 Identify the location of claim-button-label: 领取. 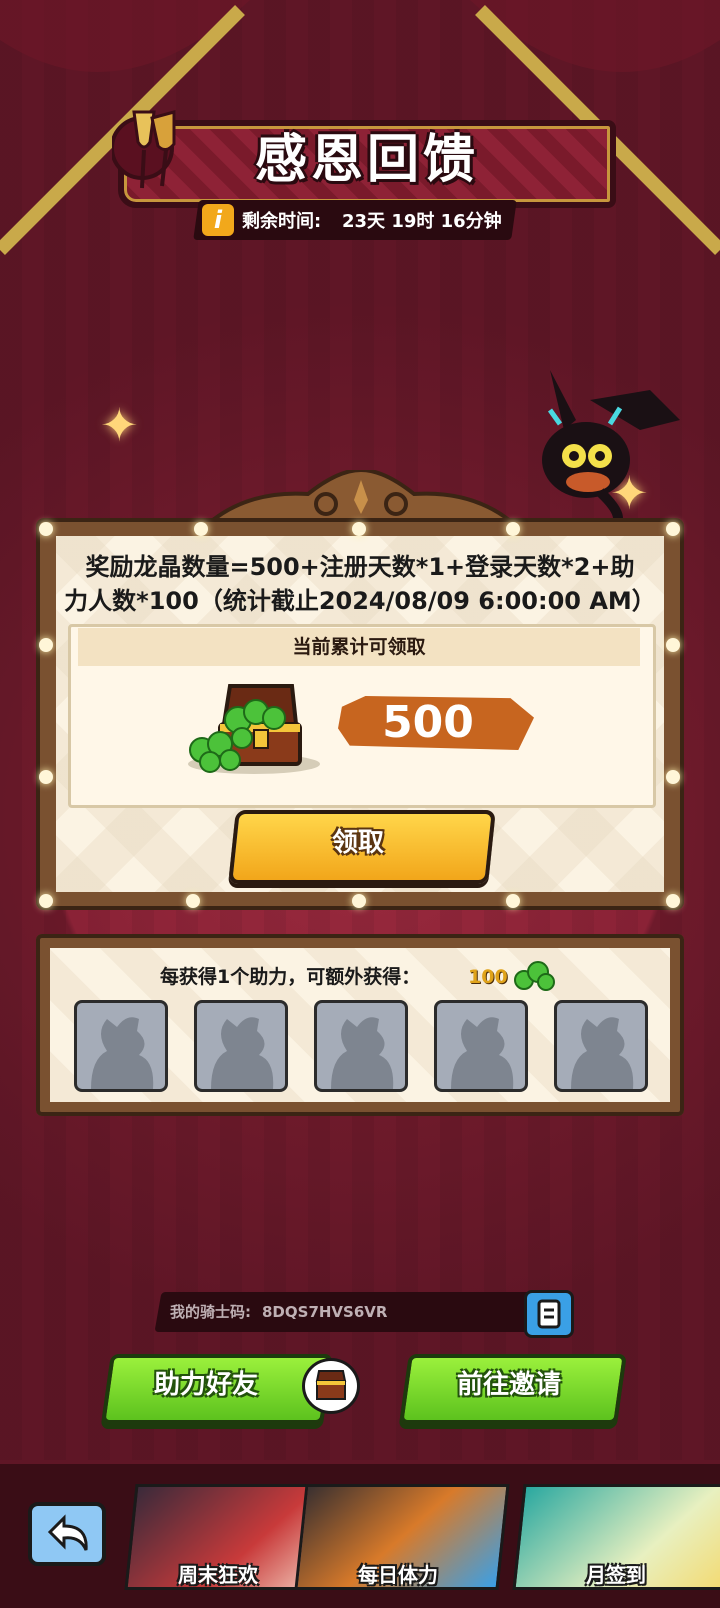
(358, 843).